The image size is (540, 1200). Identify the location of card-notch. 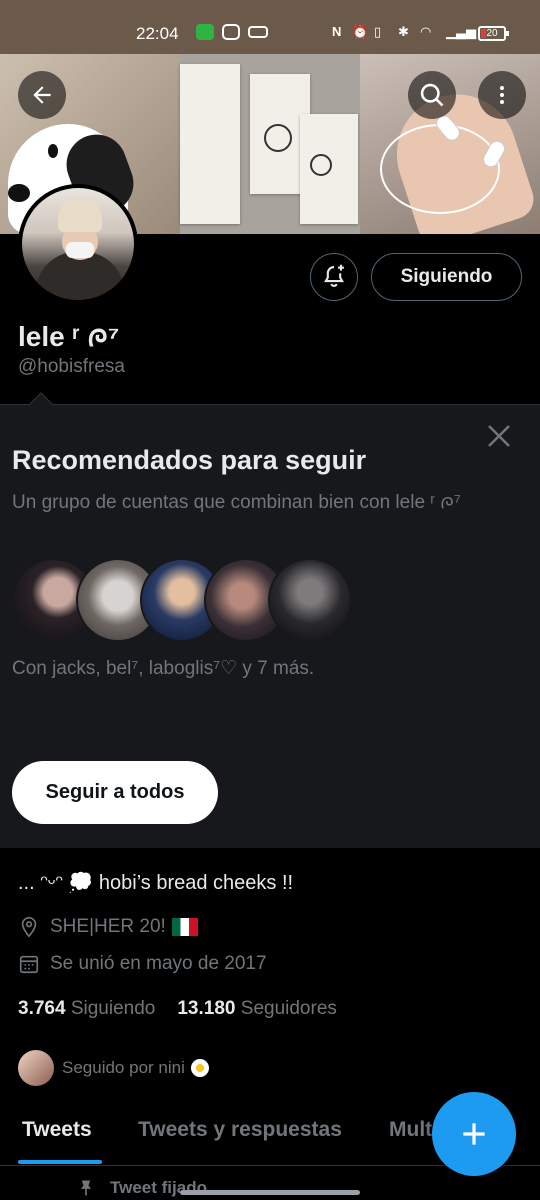
(41, 405).